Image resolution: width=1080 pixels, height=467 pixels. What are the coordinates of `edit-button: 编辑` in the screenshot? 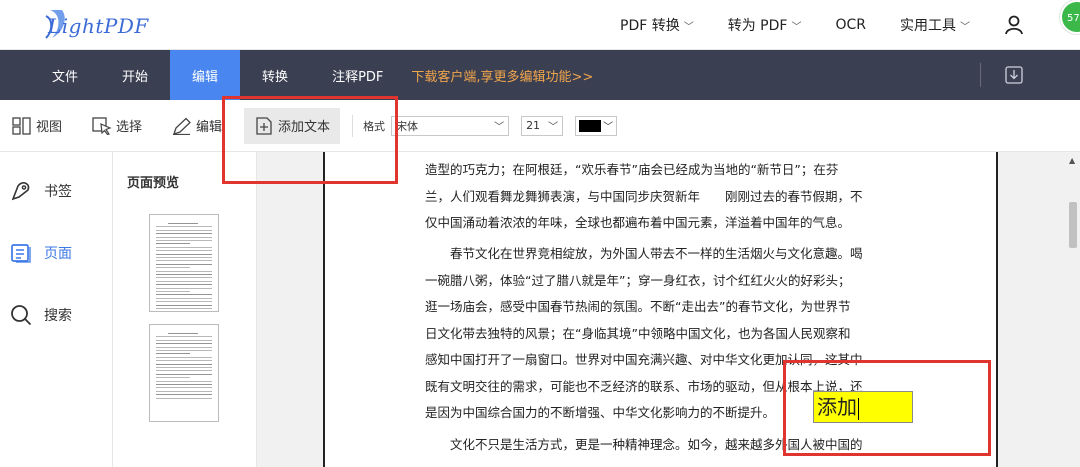 It's located at (197, 126).